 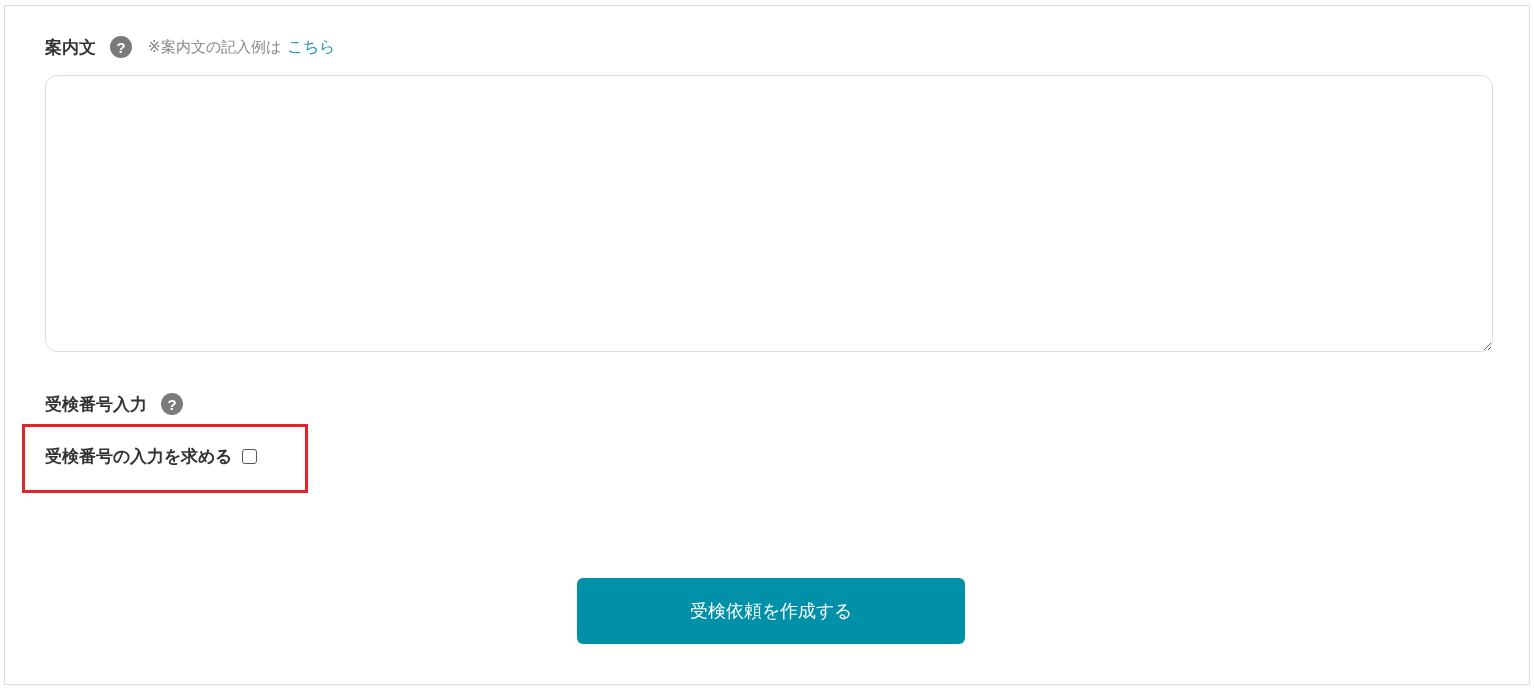 What do you see at coordinates (96, 404) in the screenshot?
I see `field-label: 受検番号入力` at bounding box center [96, 404].